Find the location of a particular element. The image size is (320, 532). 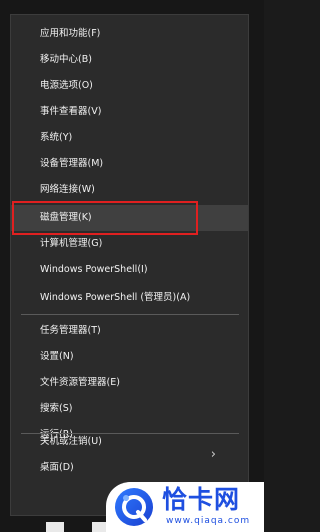

logo-q-icon is located at coordinates (134, 507).